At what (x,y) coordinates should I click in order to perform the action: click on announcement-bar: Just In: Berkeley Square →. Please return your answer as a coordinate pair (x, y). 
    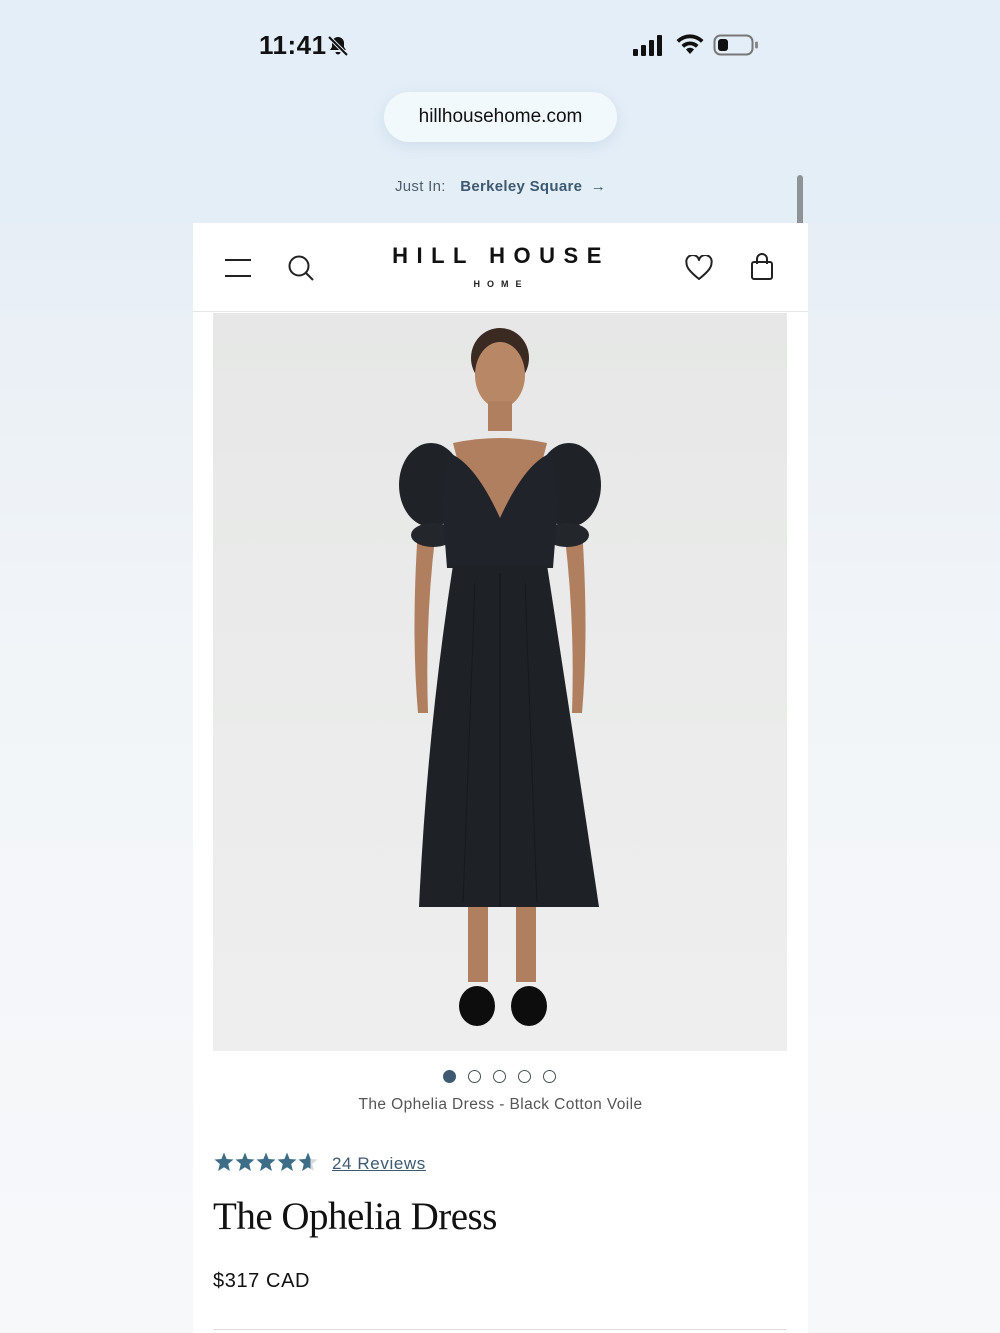
    Looking at the image, I should click on (500, 186).